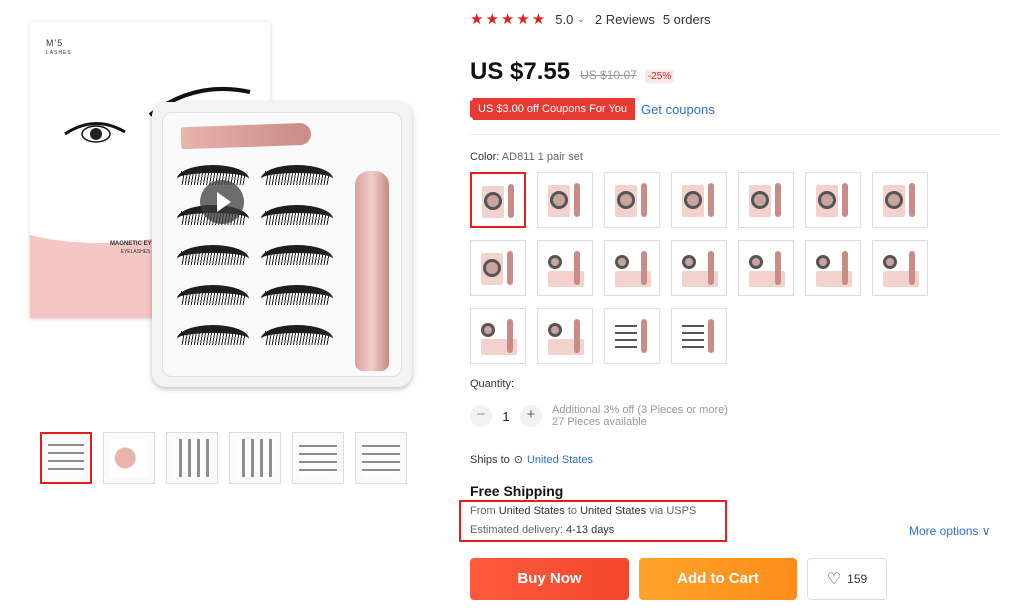 The image size is (1024, 609). Describe the element at coordinates (572, 72) in the screenshot. I see `price-row: US $7.55 US $10.07 -25%` at that location.